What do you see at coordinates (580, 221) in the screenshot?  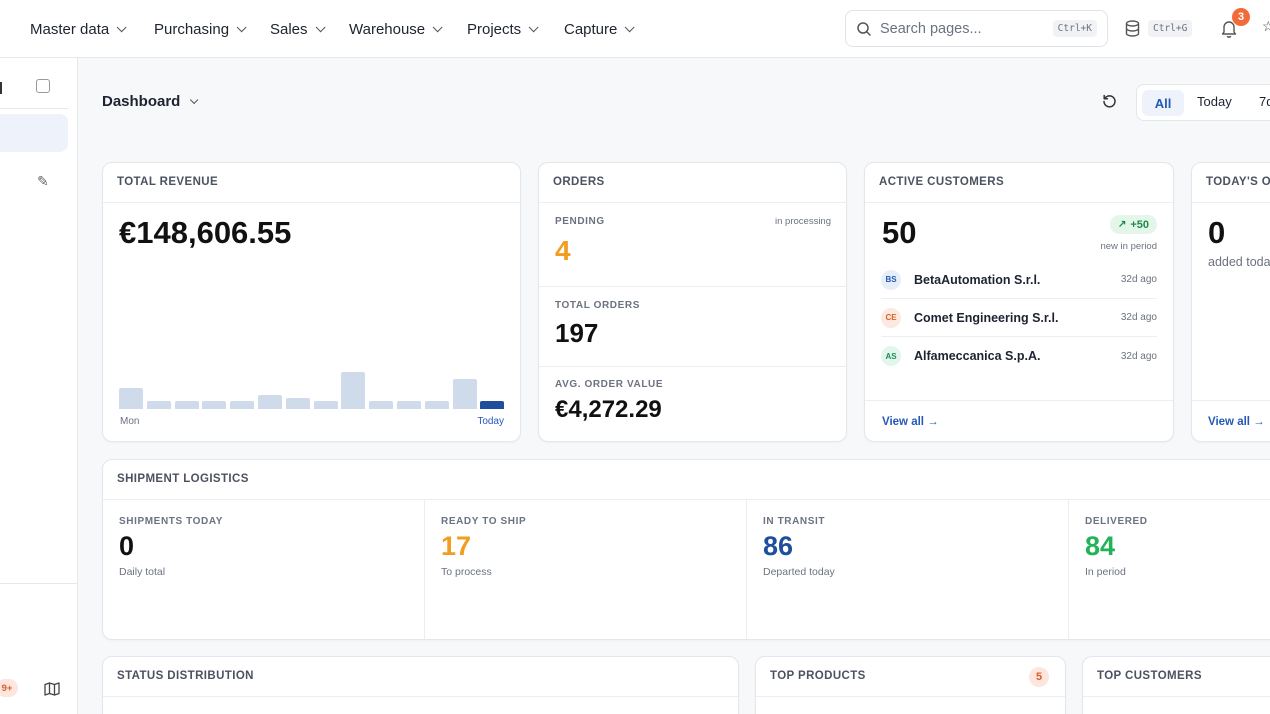 I see `pending-label: PENDING` at bounding box center [580, 221].